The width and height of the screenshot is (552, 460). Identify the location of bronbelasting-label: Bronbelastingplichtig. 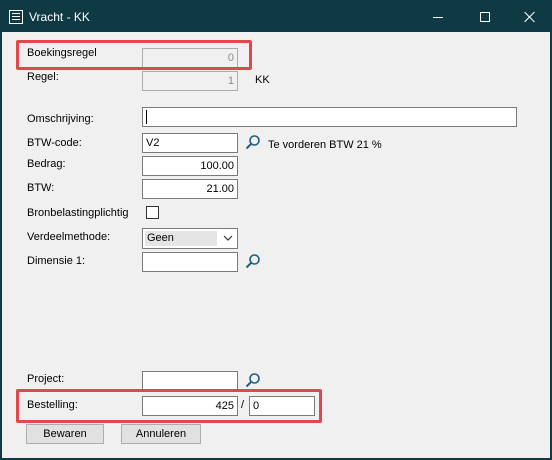
(78, 213).